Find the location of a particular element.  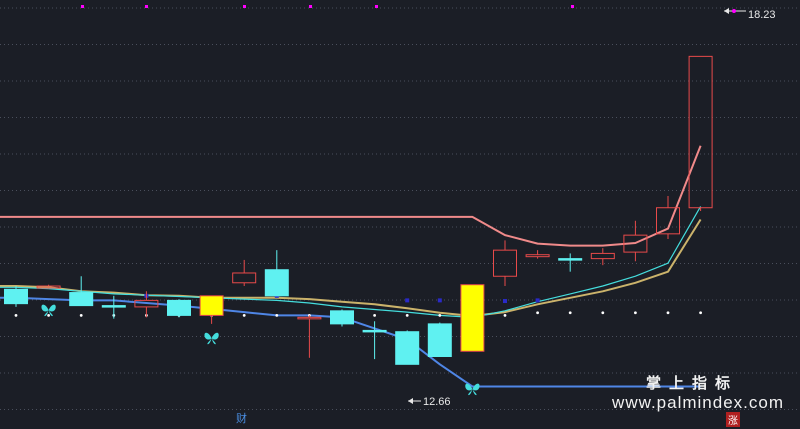

max-marker-dot is located at coordinates (734, 11).